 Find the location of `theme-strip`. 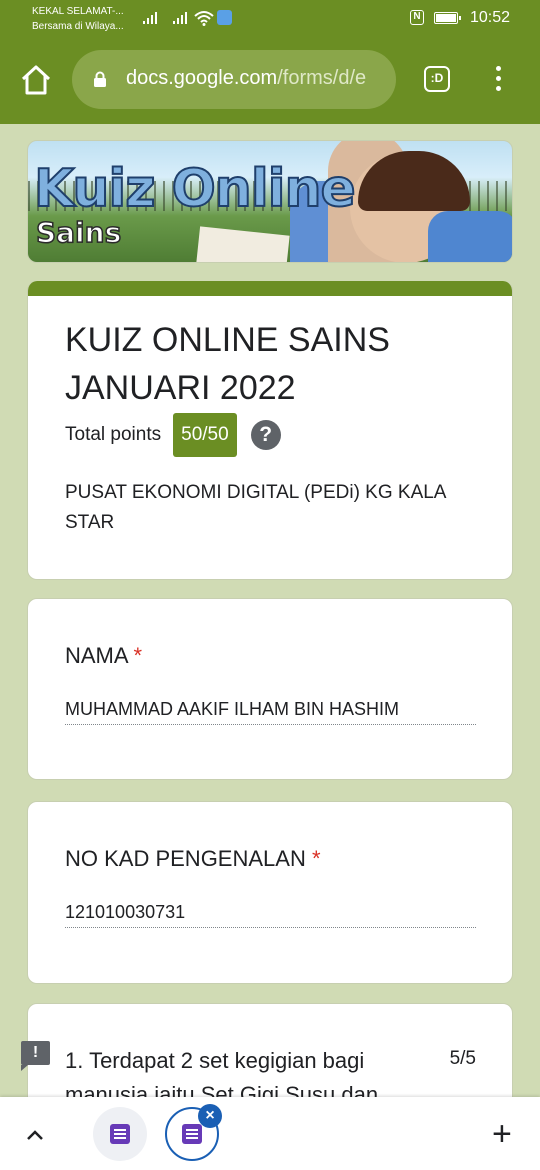

theme-strip is located at coordinates (270, 288).